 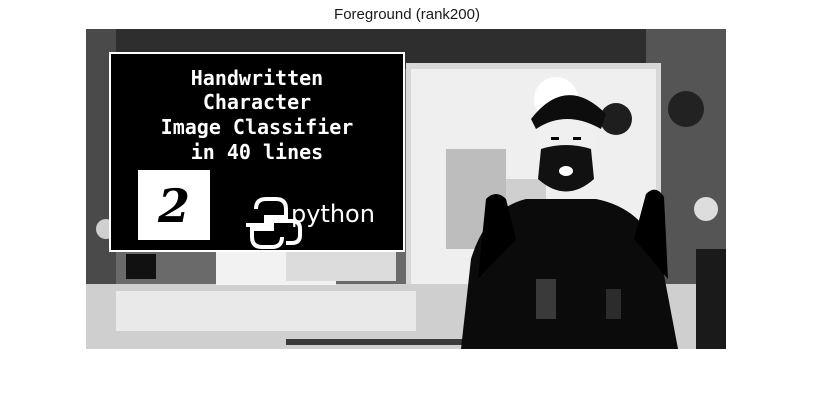 What do you see at coordinates (257, 127) in the screenshot?
I see `slide-line-3: Image Classifier` at bounding box center [257, 127].